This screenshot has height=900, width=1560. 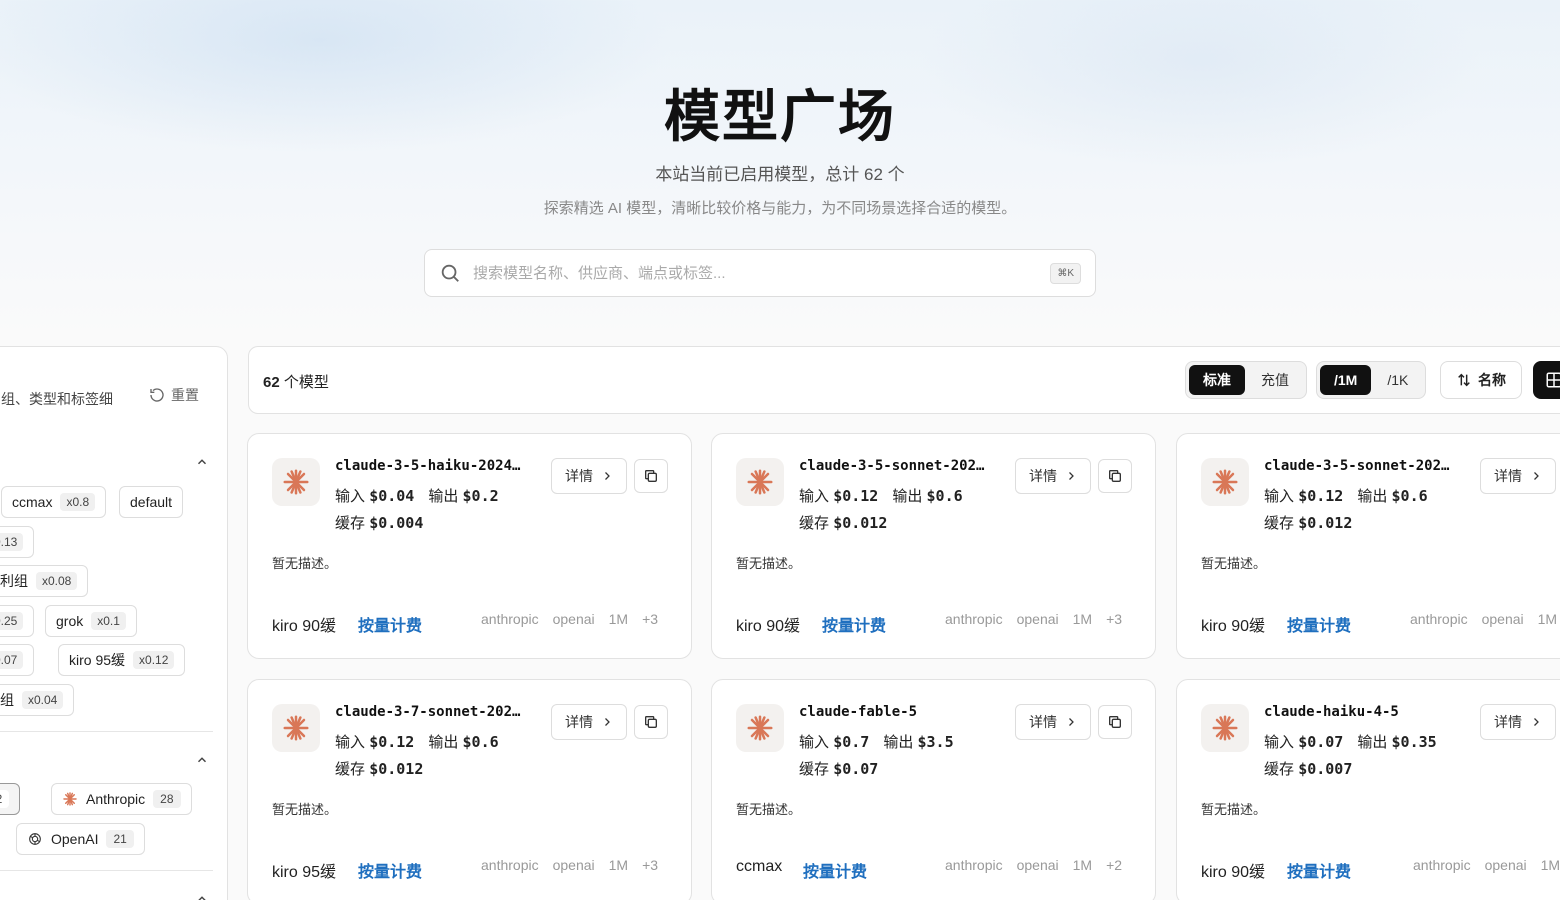 What do you see at coordinates (5, 799) in the screenshot?
I see `chip-count: 62` at bounding box center [5, 799].